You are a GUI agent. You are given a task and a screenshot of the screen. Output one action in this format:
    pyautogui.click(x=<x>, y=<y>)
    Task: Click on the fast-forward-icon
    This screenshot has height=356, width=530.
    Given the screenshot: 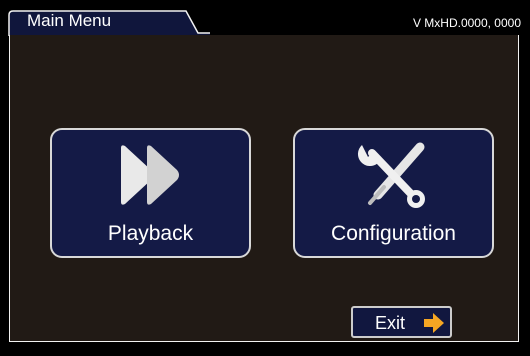 What is the action you would take?
    pyautogui.click(x=150, y=175)
    